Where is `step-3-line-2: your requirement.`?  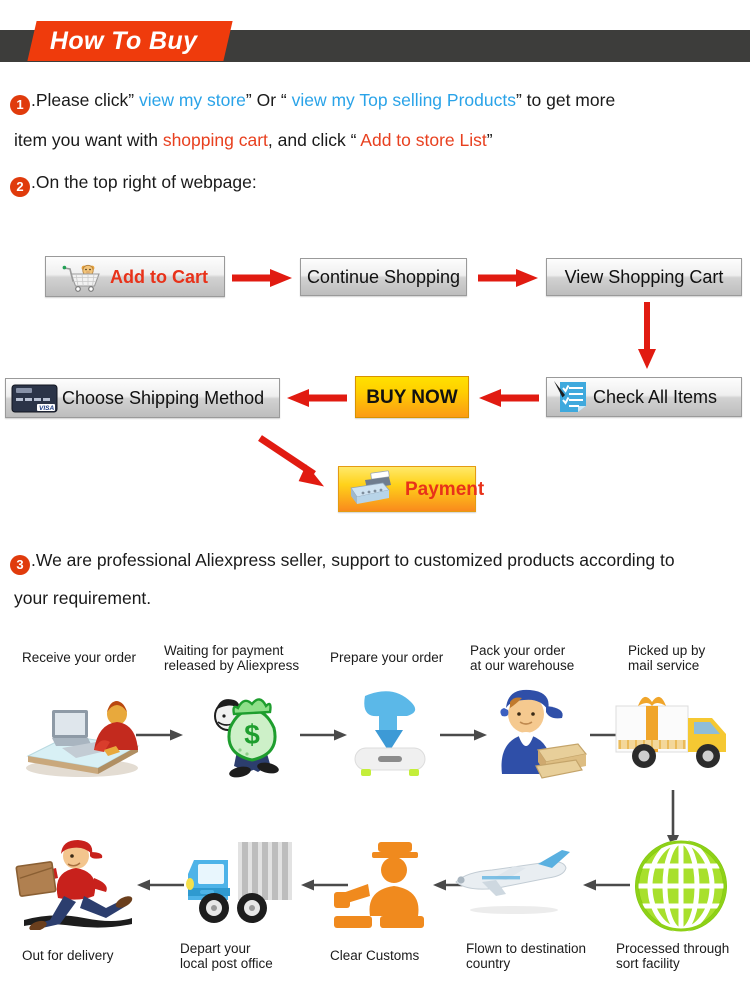
step-3-line-2: your requirement. is located at coordinates (82, 598).